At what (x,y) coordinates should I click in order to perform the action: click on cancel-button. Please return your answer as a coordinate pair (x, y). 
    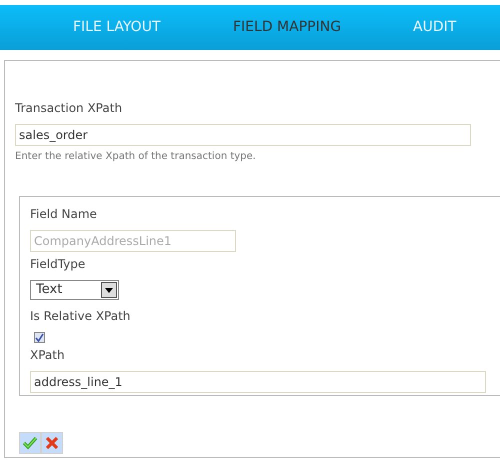
    Looking at the image, I should click on (52, 443).